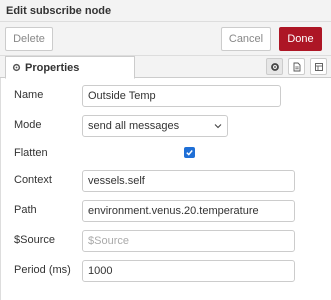  Describe the element at coordinates (165, 154) in the screenshot. I see `flatten-row: Flatten` at that location.